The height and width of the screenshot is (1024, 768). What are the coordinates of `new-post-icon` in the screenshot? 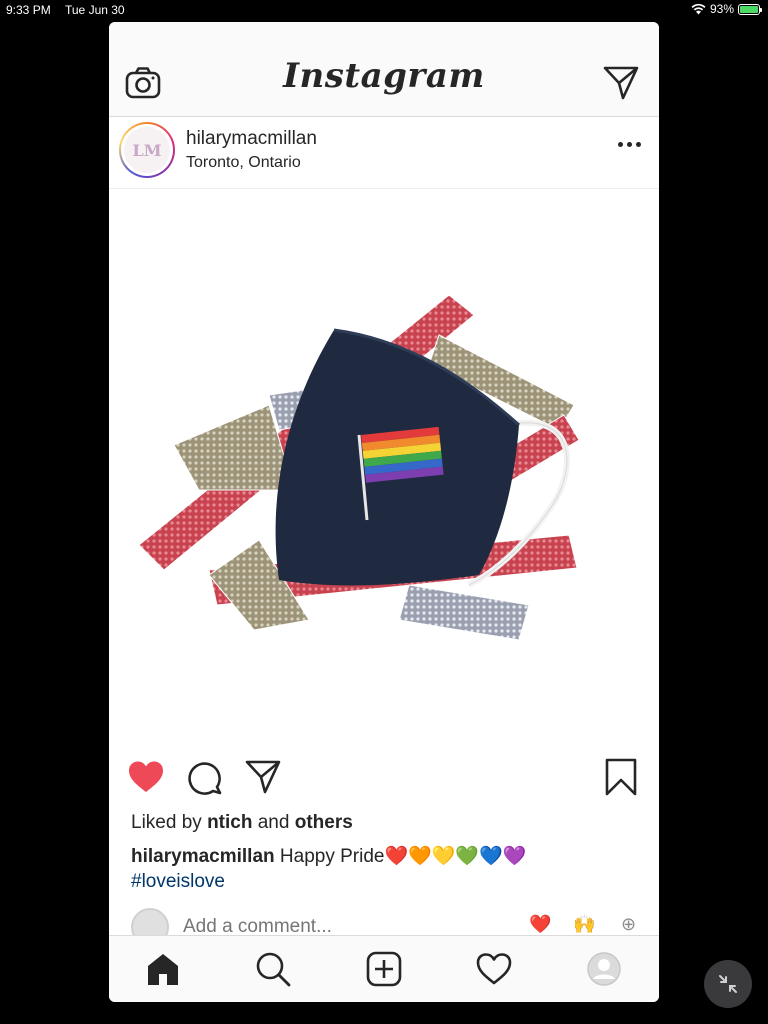 It's located at (384, 969).